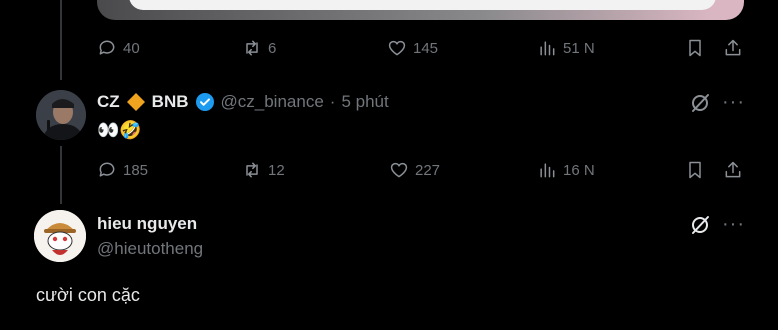  I want to click on retweet-count: 6, so click(272, 48).